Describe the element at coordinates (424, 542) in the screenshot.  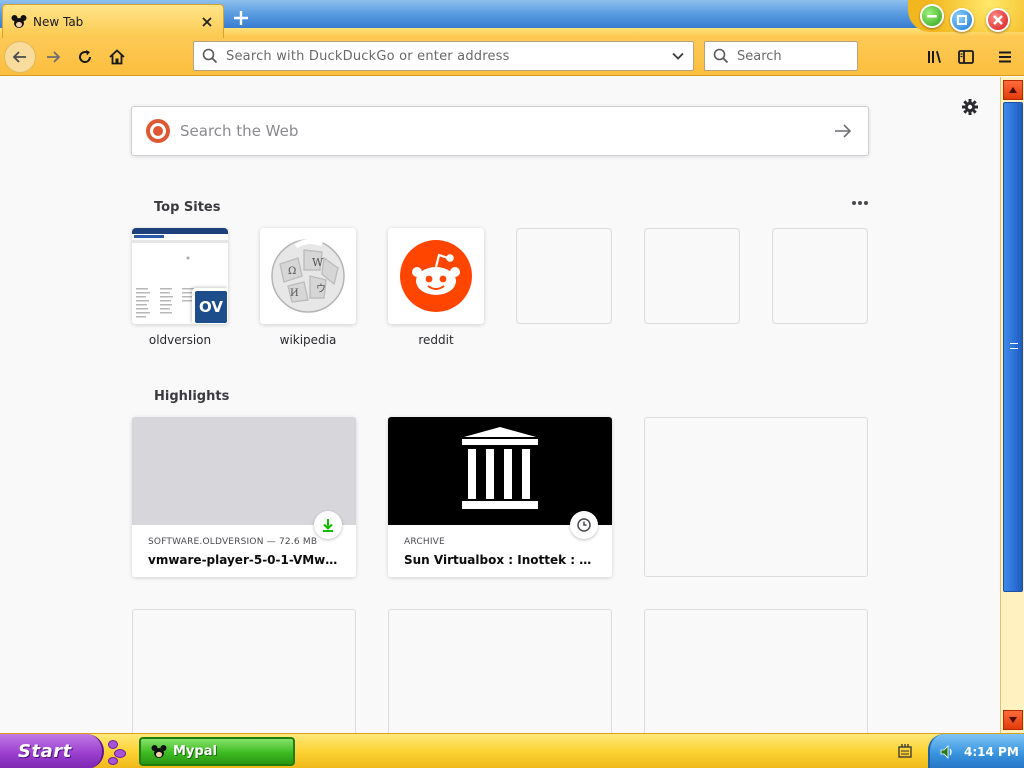
I see `highlight-context: ARCHIVE` at that location.